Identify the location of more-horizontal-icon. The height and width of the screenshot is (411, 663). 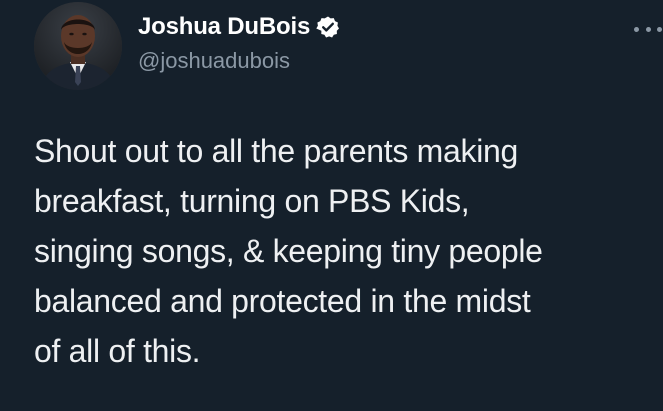
(648, 29).